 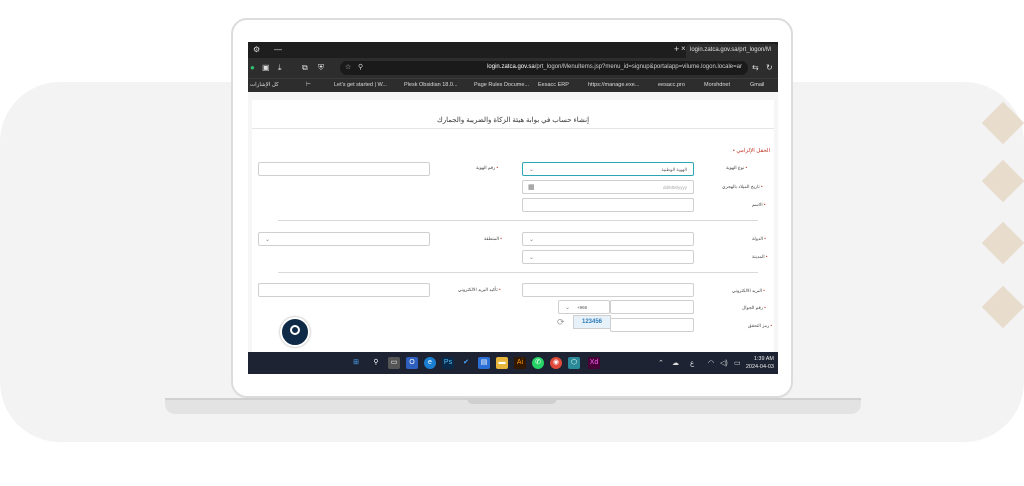 I want to click on mobile-label: رقم الجوال •, so click(x=754, y=307).